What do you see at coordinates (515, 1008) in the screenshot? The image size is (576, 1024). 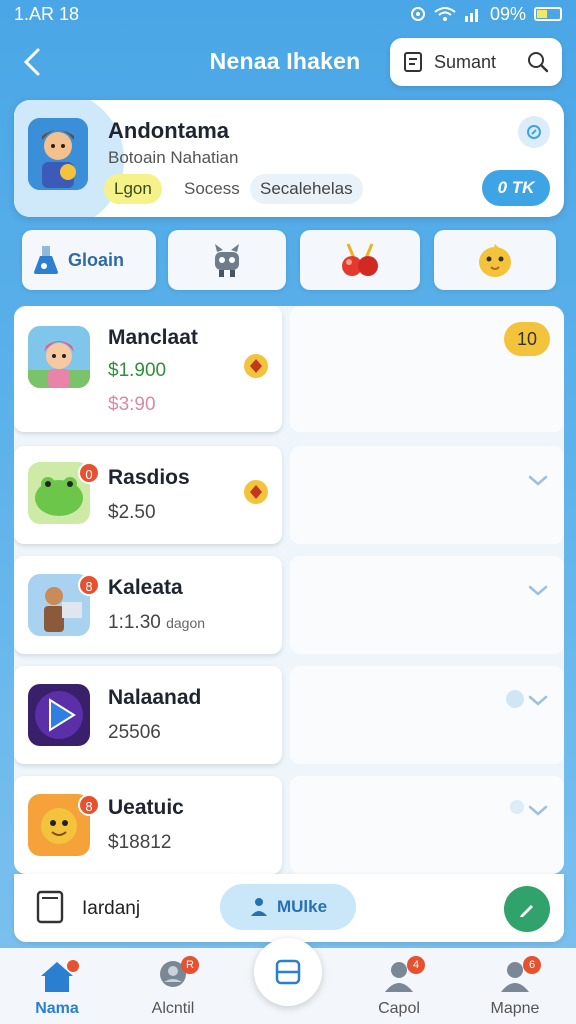 I see `nav-mapne-label: Mapne` at bounding box center [515, 1008].